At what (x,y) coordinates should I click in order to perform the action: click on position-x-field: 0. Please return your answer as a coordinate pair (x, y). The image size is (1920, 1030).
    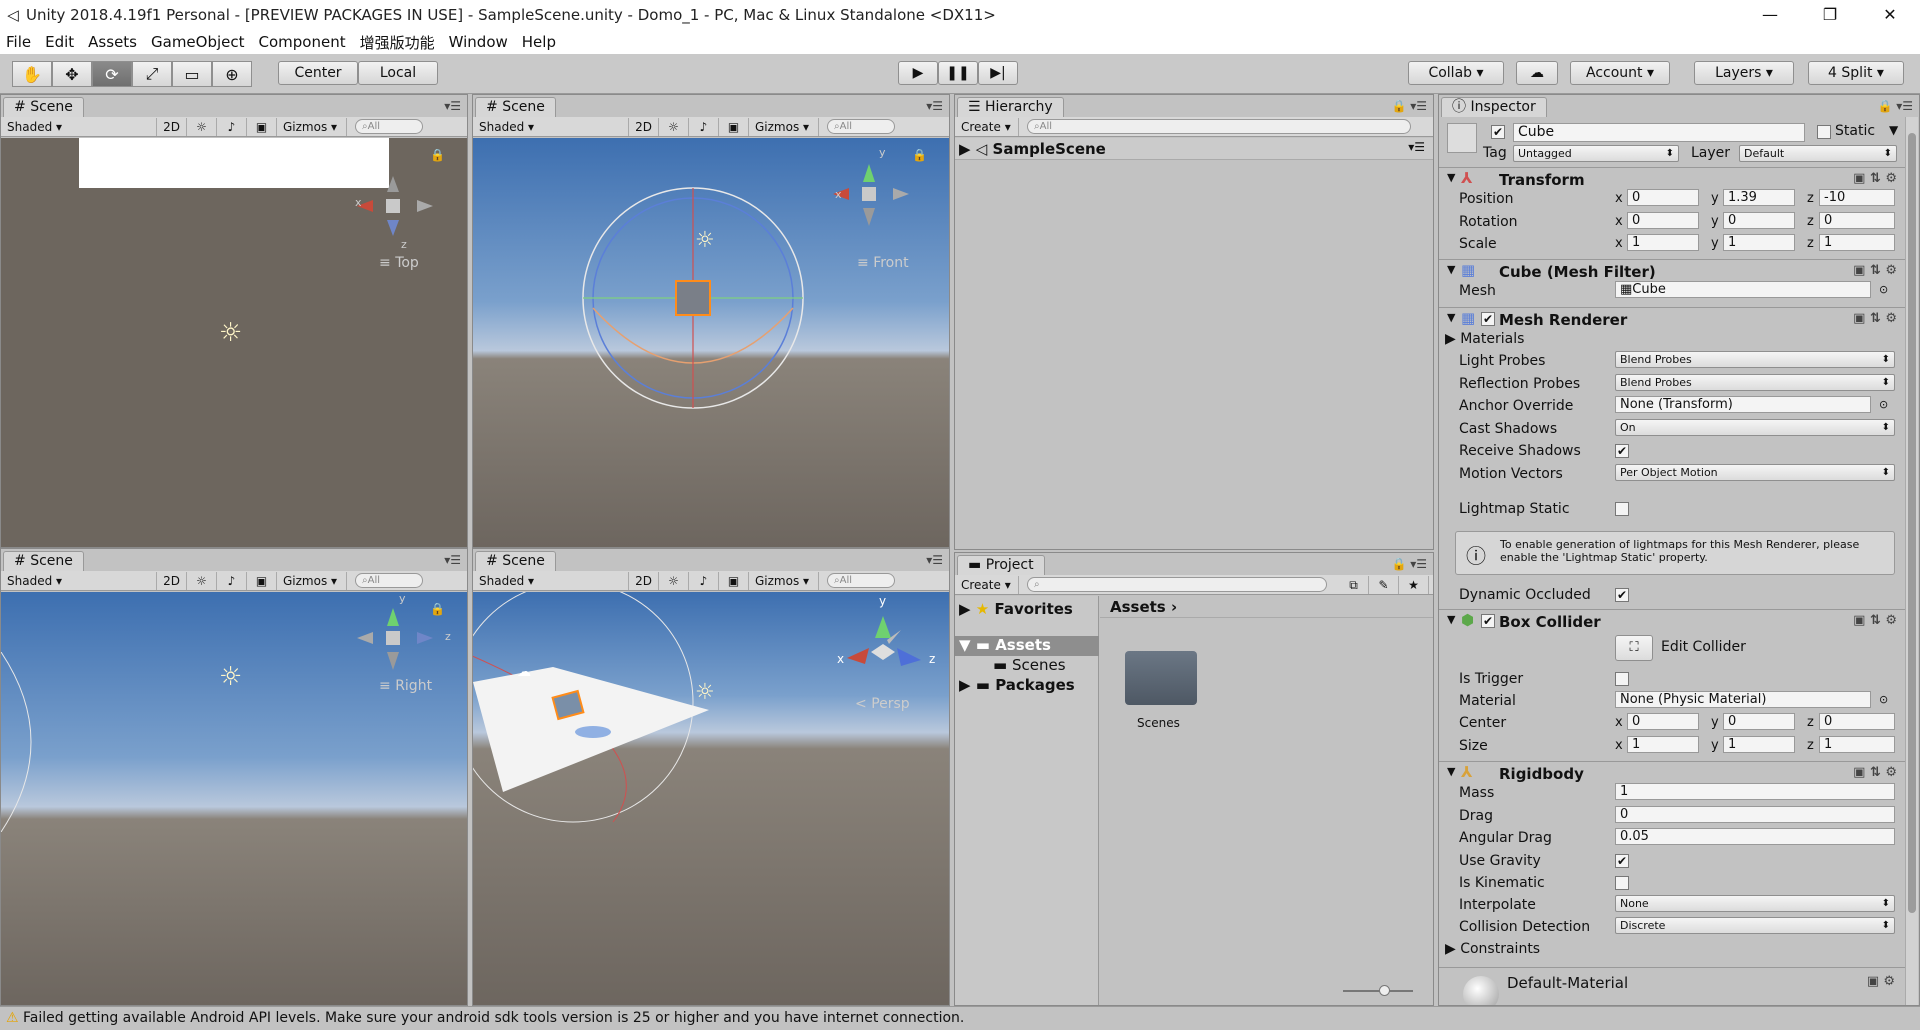
    Looking at the image, I should click on (1663, 197).